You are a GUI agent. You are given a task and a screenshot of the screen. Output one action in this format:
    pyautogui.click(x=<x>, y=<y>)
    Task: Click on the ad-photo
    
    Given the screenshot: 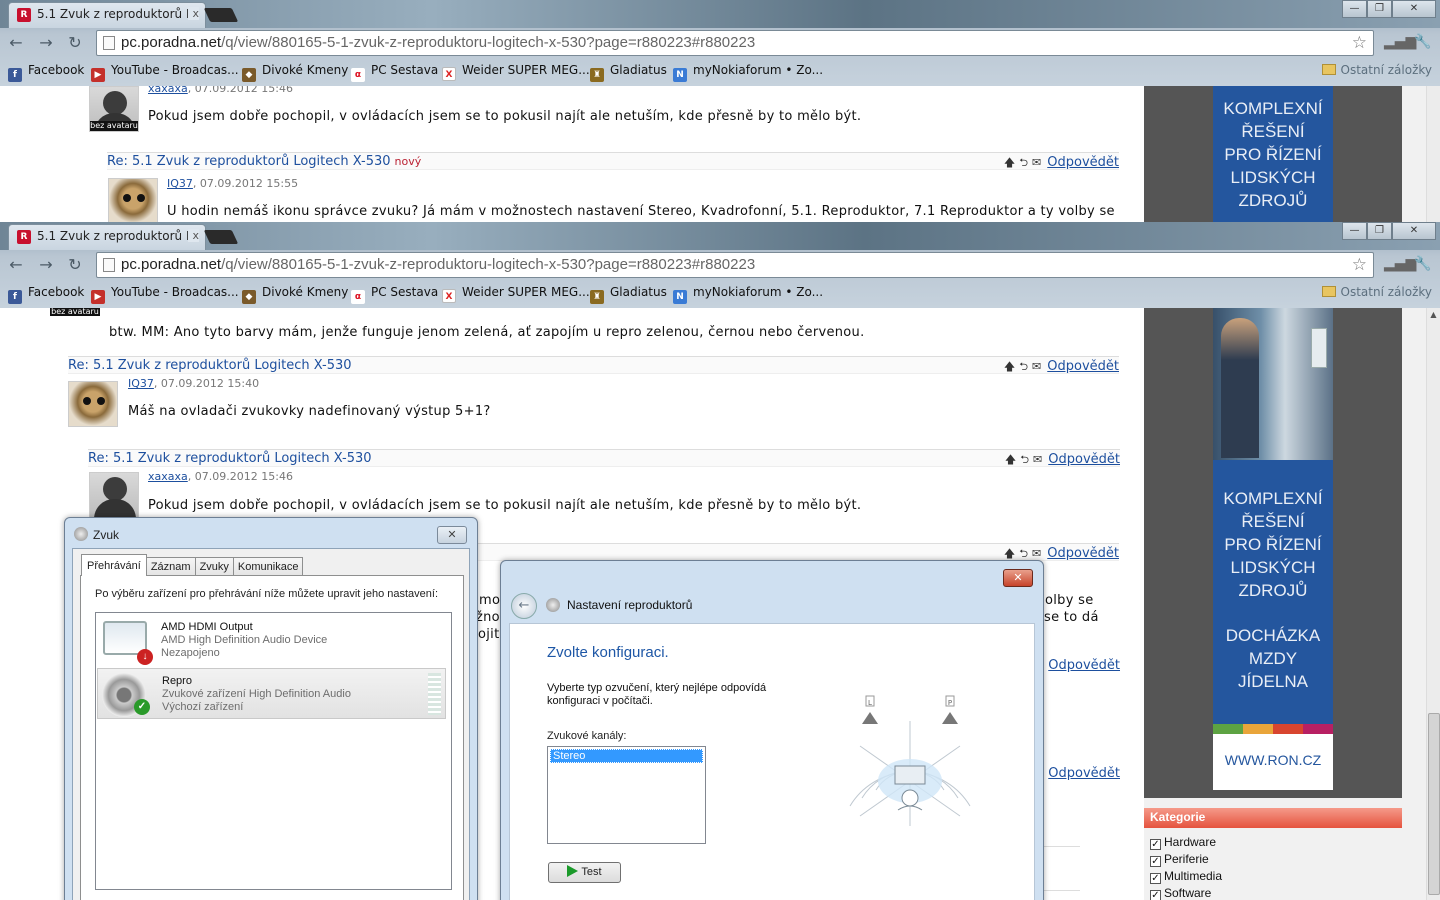 What is the action you would take?
    pyautogui.click(x=1273, y=384)
    